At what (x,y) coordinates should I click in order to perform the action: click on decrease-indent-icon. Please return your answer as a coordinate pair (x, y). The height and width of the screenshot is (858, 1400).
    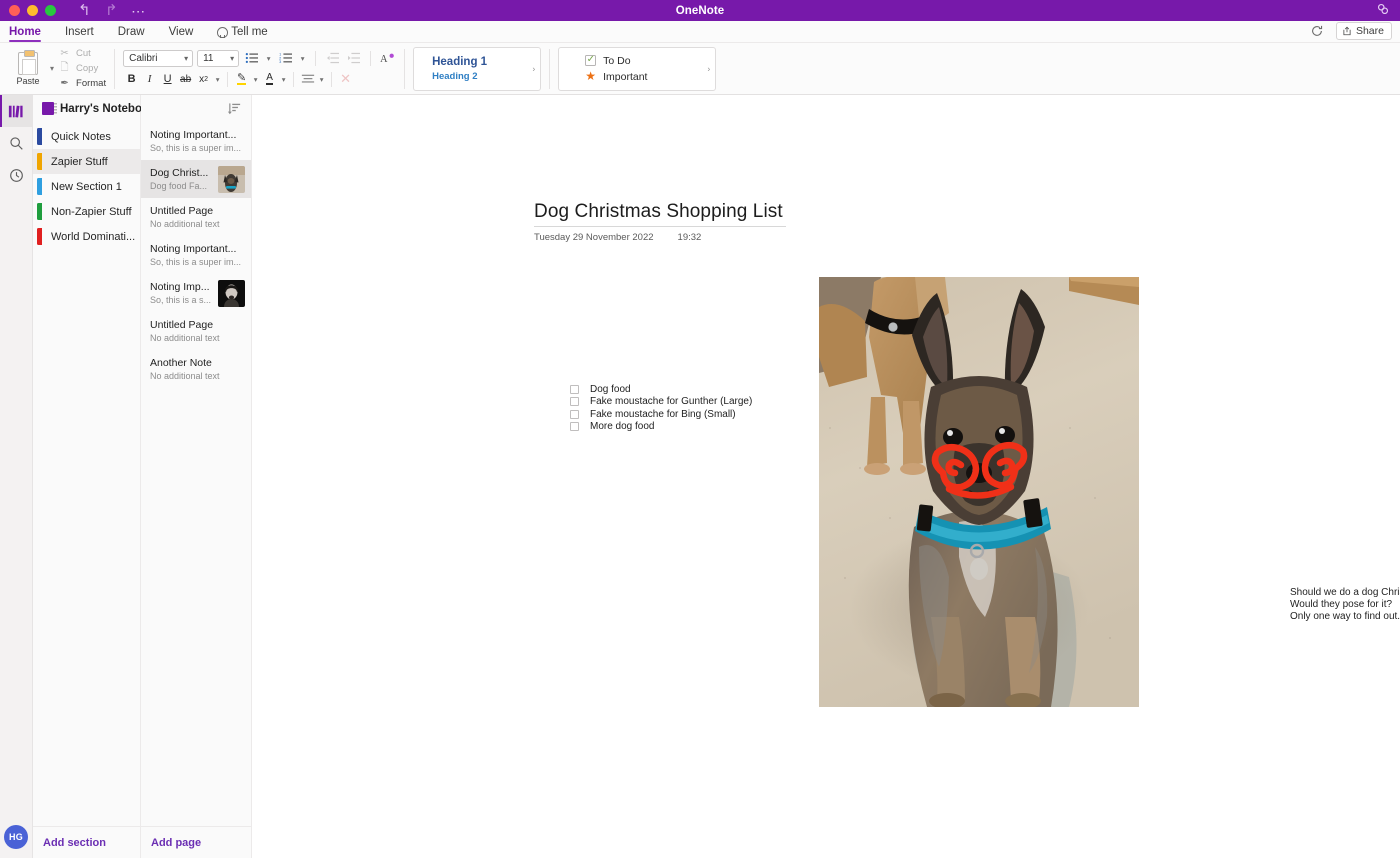
    Looking at the image, I should click on (332, 58).